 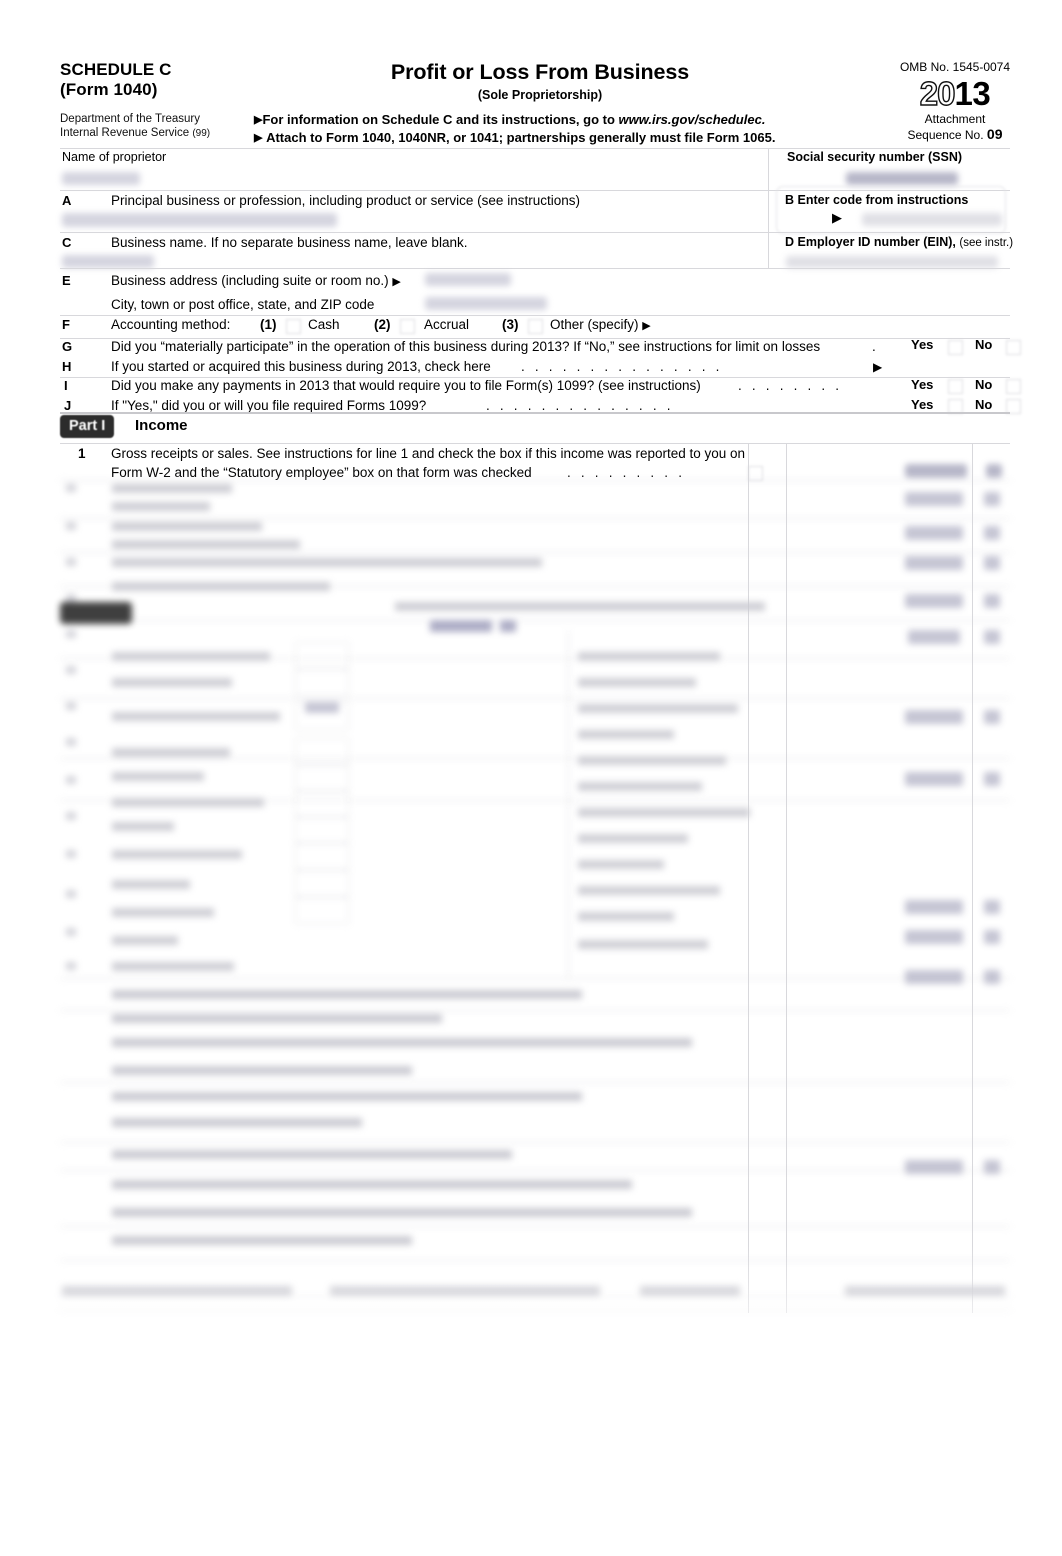 I want to click on line-e-value, so click(x=468, y=279).